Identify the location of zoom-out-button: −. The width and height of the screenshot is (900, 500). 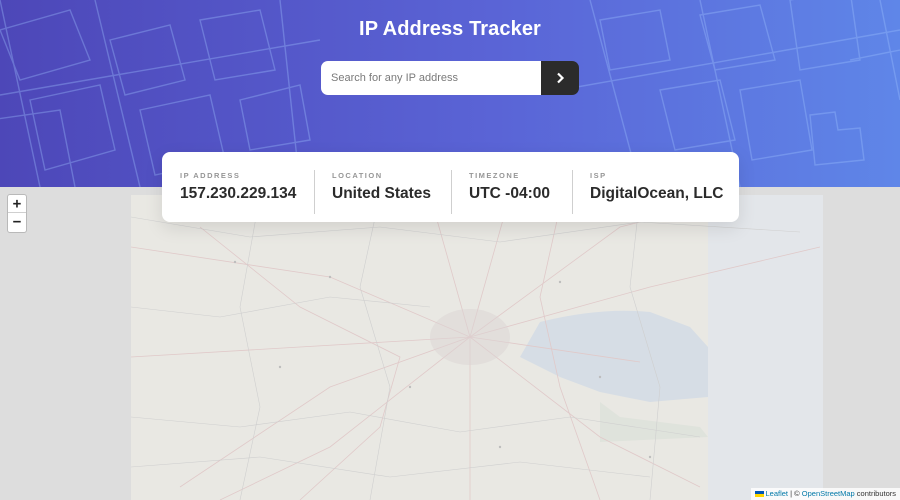
(17, 222).